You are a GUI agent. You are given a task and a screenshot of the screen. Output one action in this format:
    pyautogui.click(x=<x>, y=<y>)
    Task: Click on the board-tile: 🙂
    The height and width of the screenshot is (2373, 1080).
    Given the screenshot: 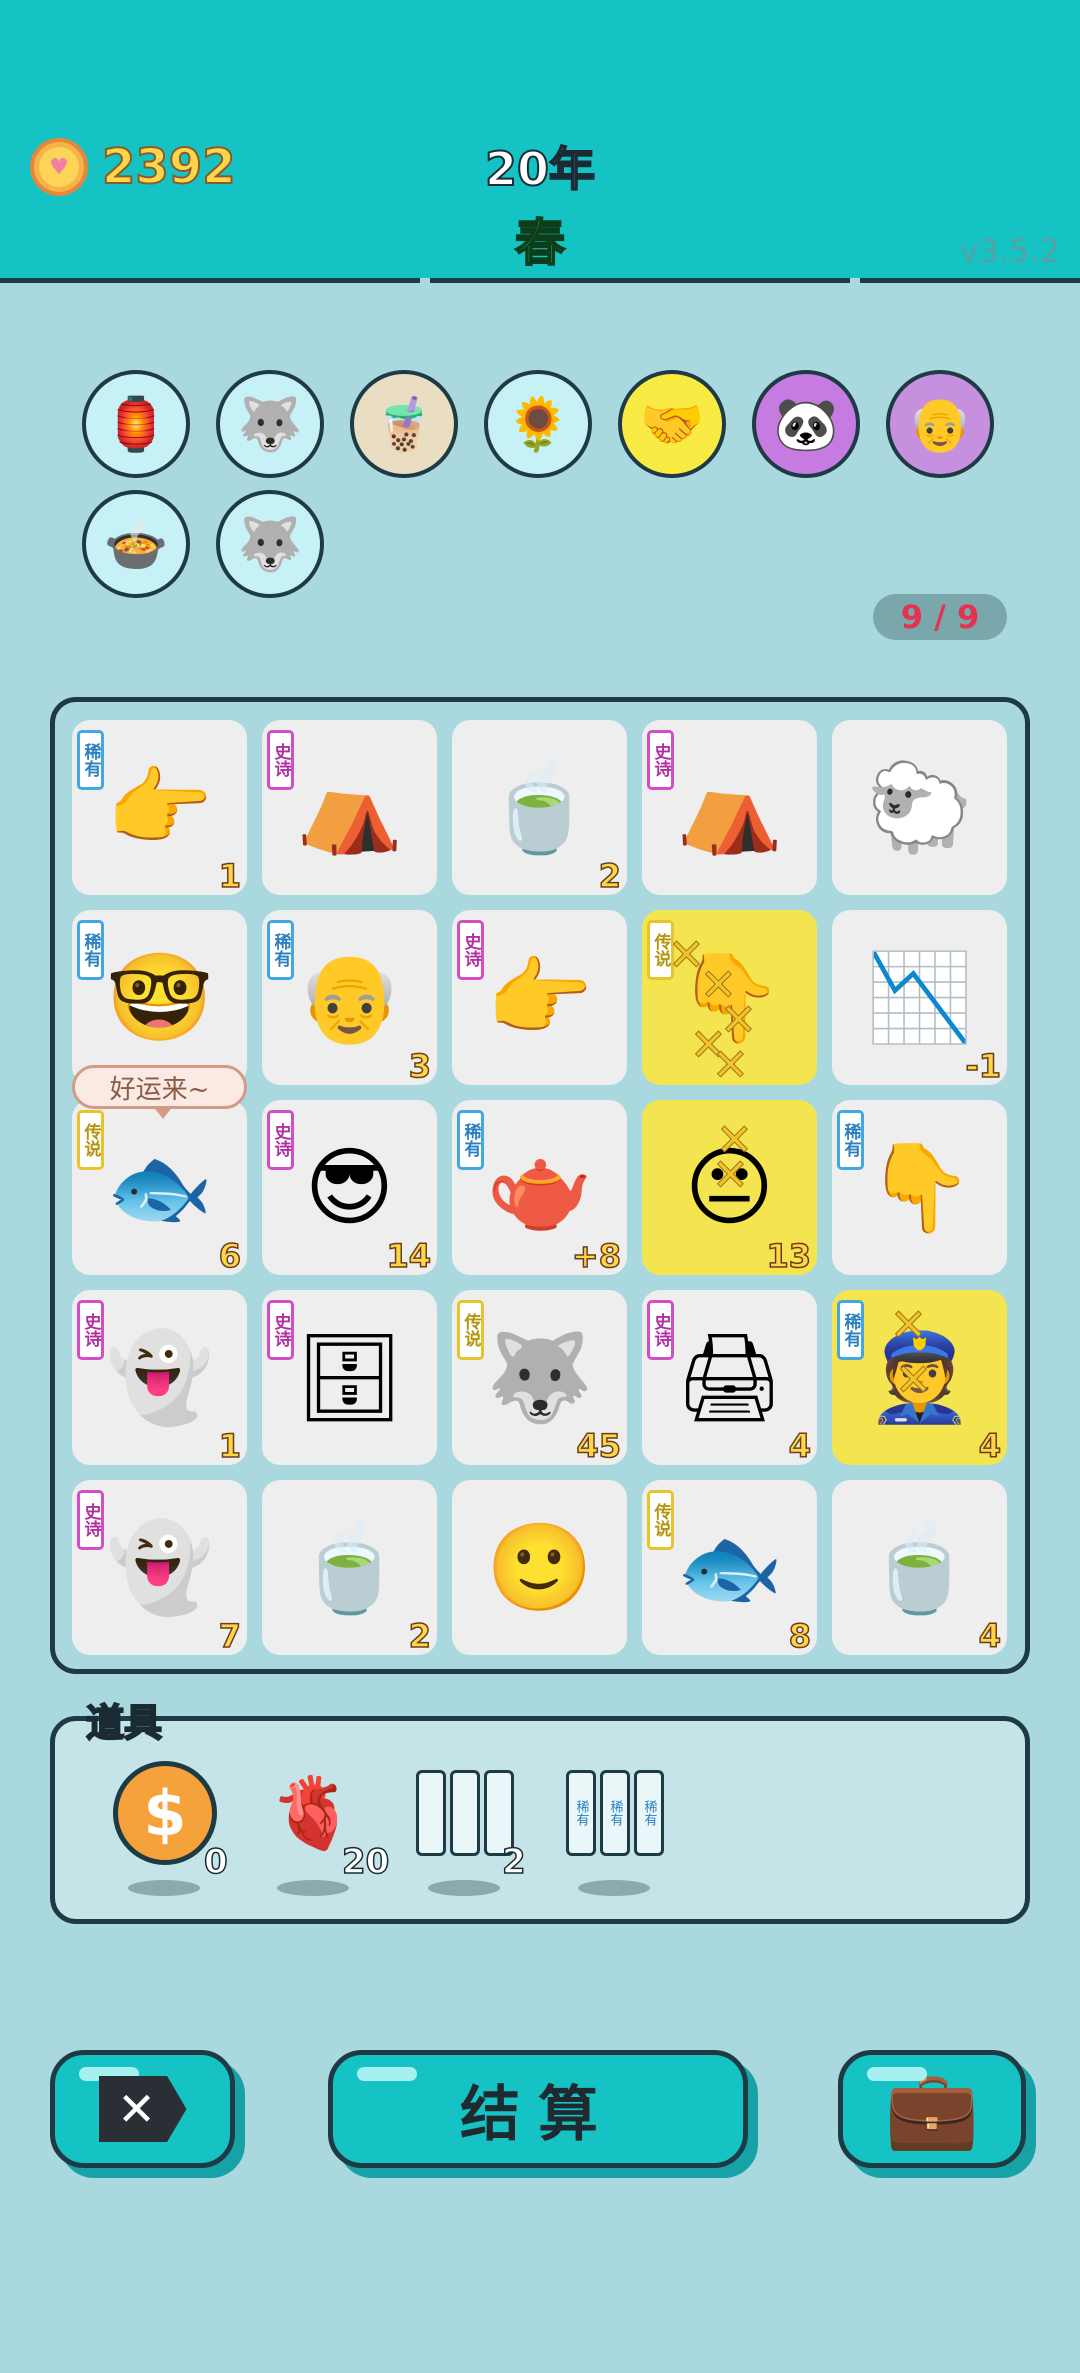 What is the action you would take?
    pyautogui.click(x=539, y=1567)
    